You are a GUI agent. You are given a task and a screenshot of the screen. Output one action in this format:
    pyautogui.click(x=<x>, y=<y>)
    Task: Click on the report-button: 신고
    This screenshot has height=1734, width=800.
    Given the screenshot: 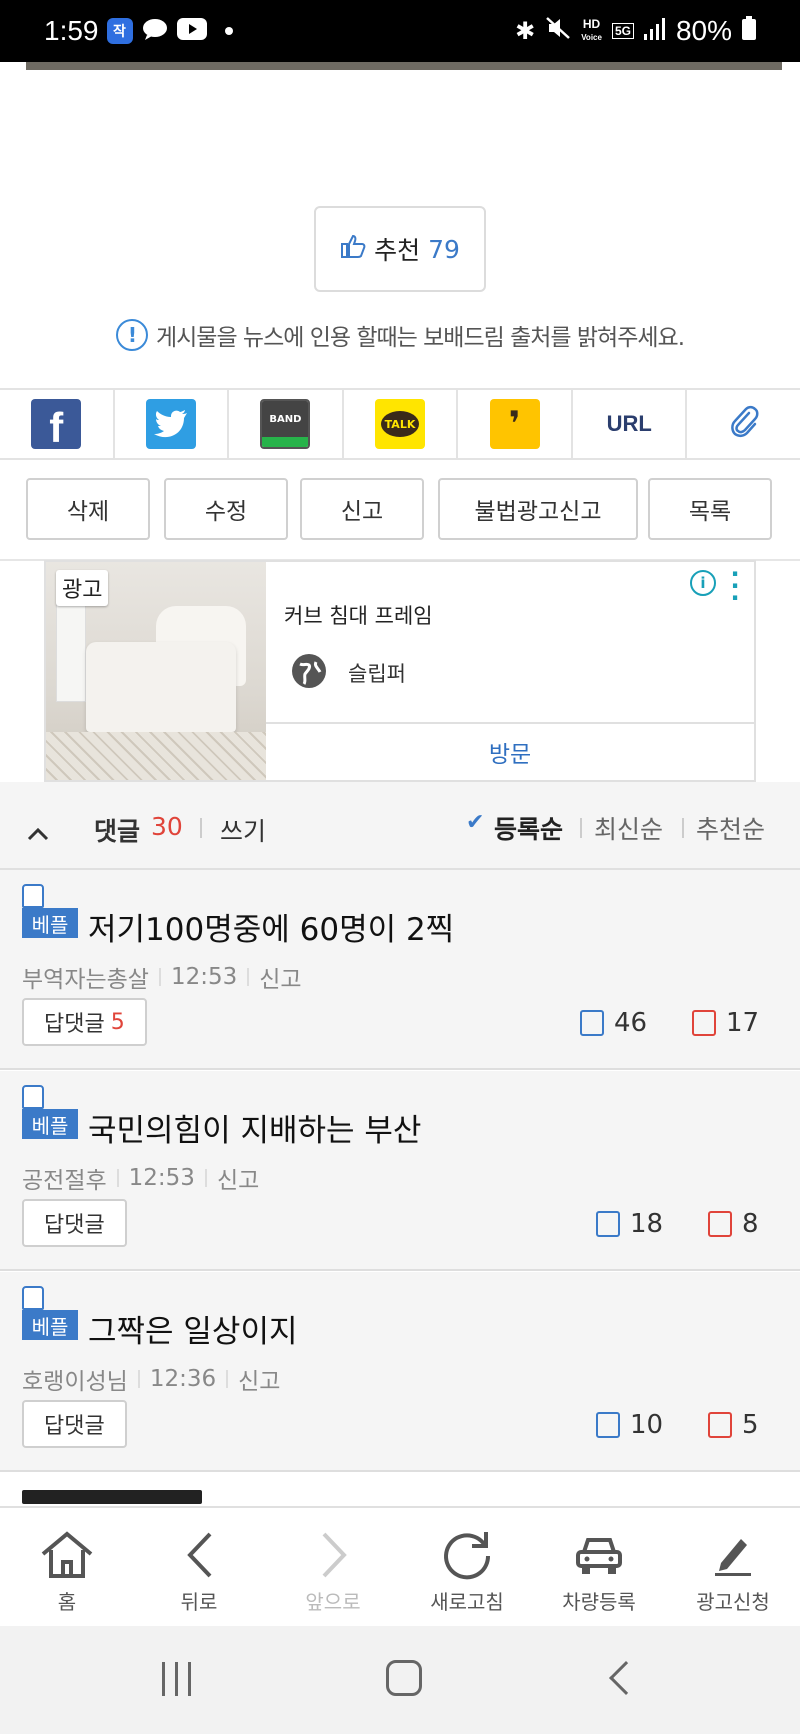 What is the action you would take?
    pyautogui.click(x=362, y=509)
    